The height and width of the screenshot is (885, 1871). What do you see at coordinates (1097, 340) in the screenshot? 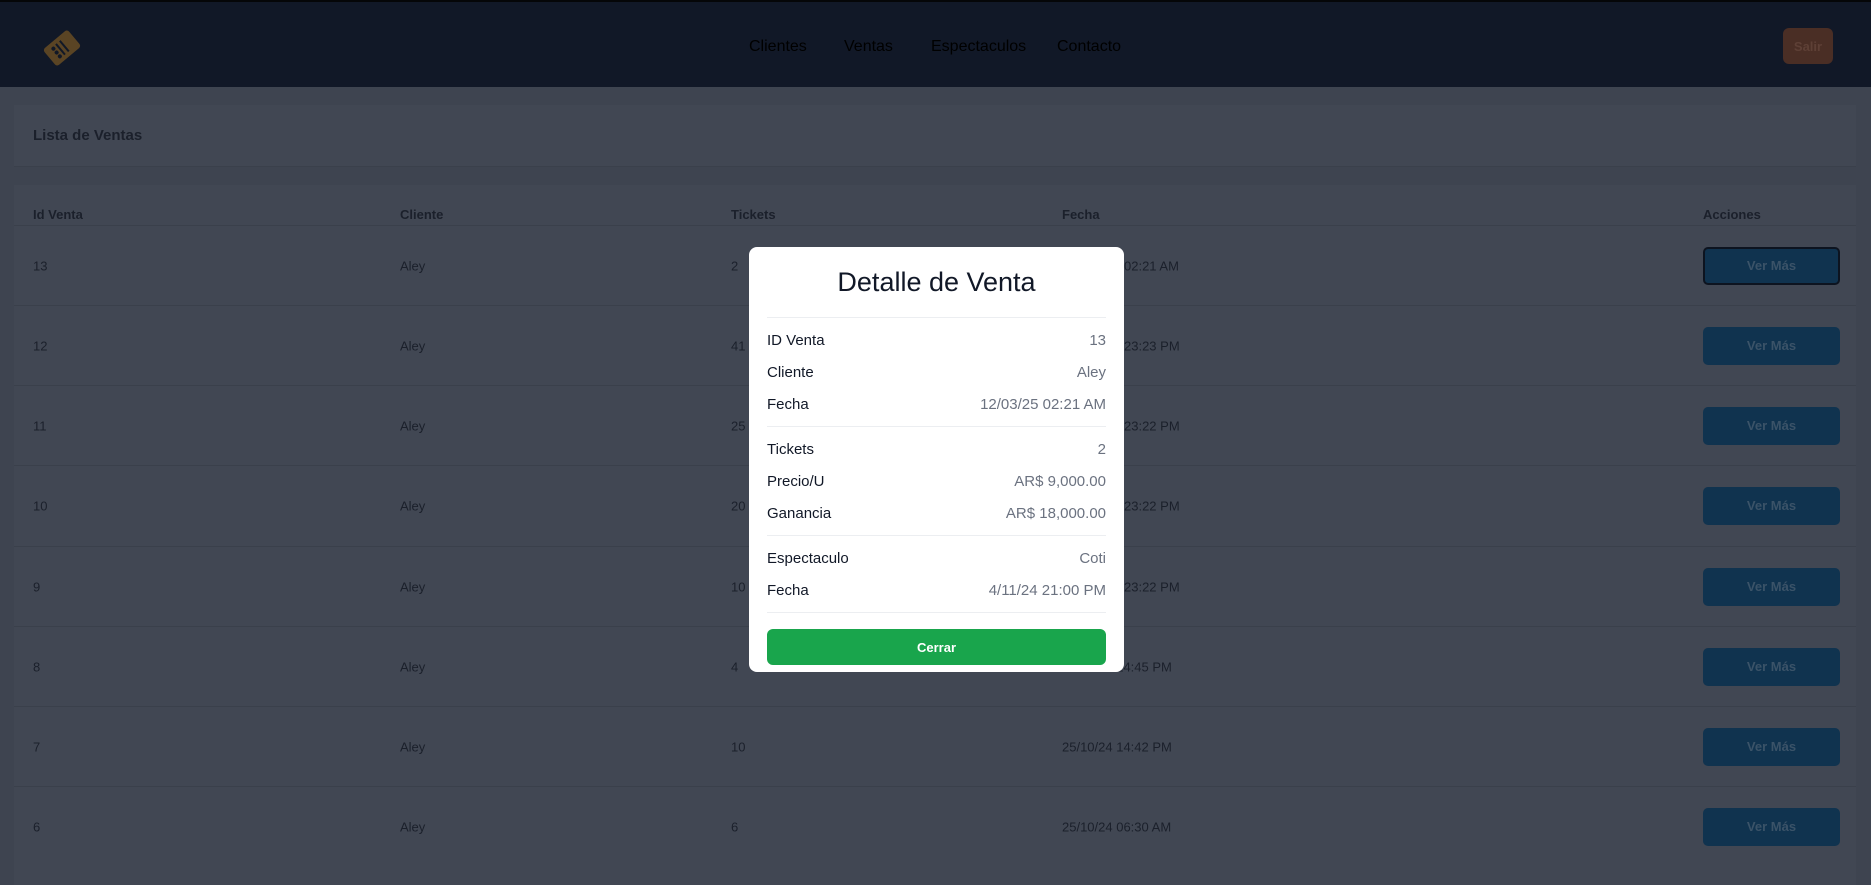
I see `detail-value: 13` at bounding box center [1097, 340].